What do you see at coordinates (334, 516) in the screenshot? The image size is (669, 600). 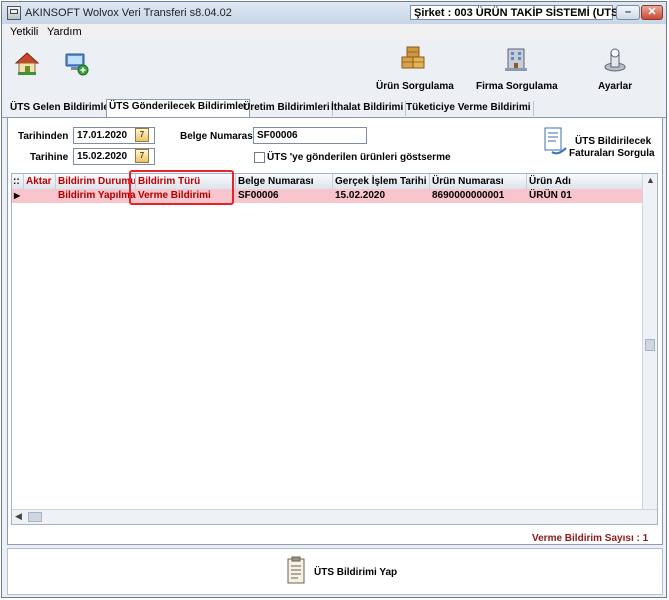 I see `horizontal-scrollbar: ◀` at bounding box center [334, 516].